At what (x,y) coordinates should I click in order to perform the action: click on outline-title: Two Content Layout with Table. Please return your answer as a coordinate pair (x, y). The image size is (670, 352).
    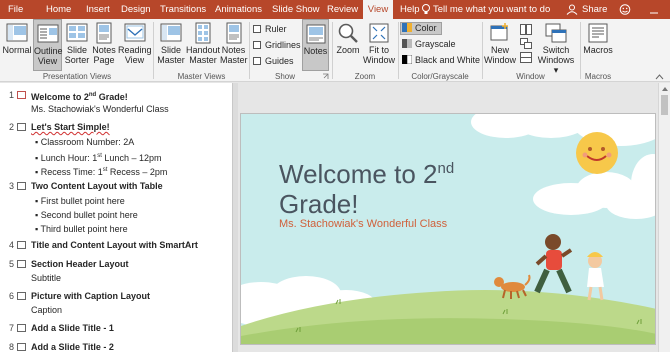
    Looking at the image, I should click on (97, 186).